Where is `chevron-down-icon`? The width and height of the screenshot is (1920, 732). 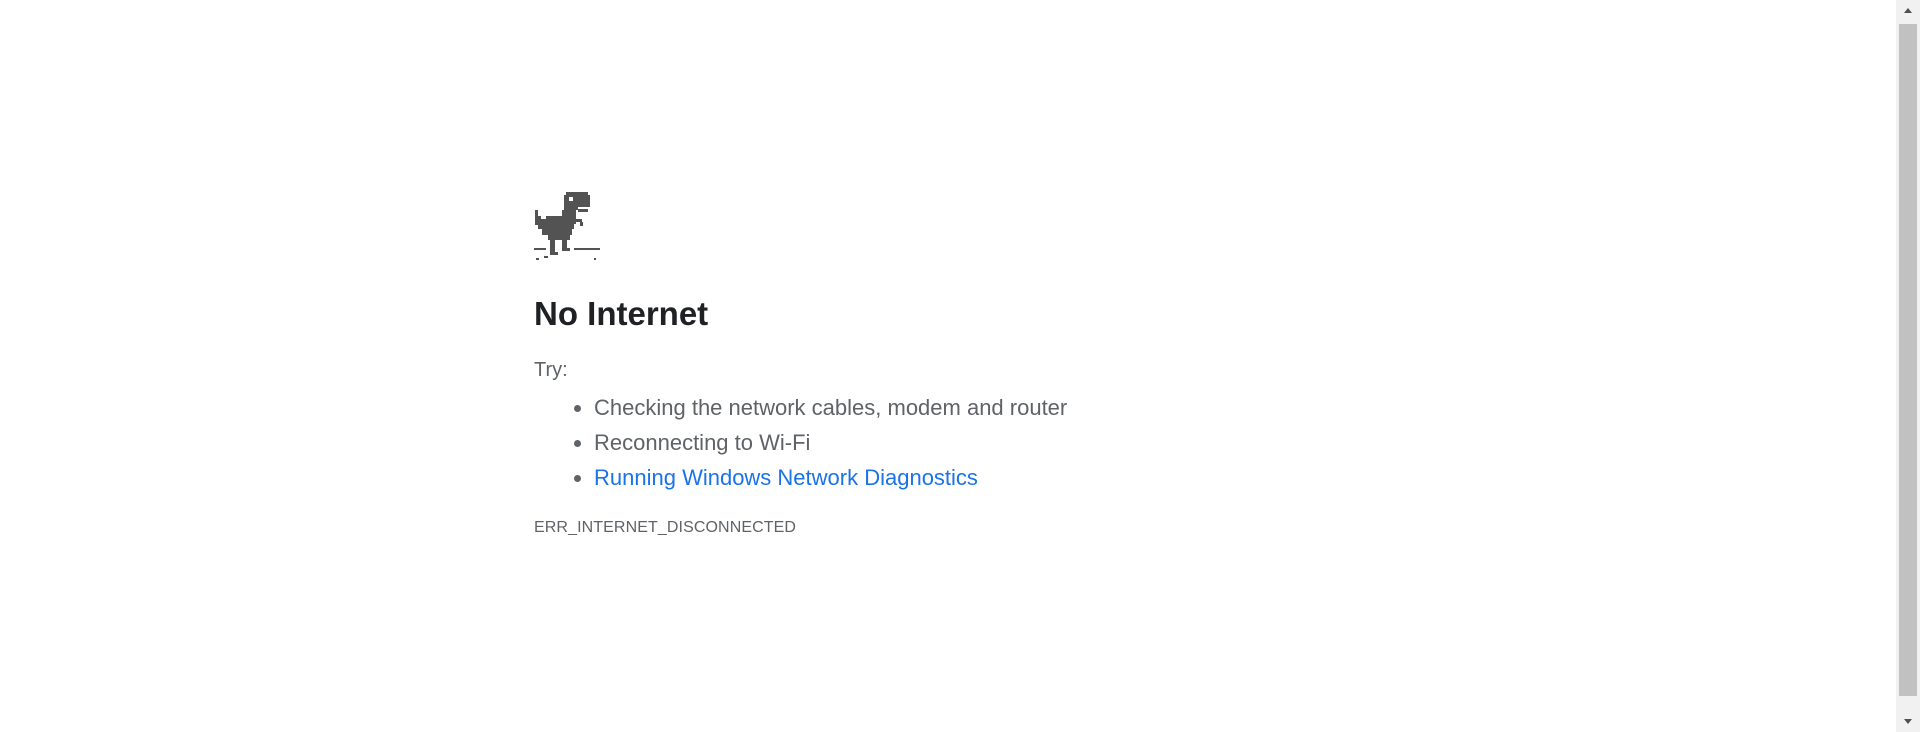 chevron-down-icon is located at coordinates (1908, 721).